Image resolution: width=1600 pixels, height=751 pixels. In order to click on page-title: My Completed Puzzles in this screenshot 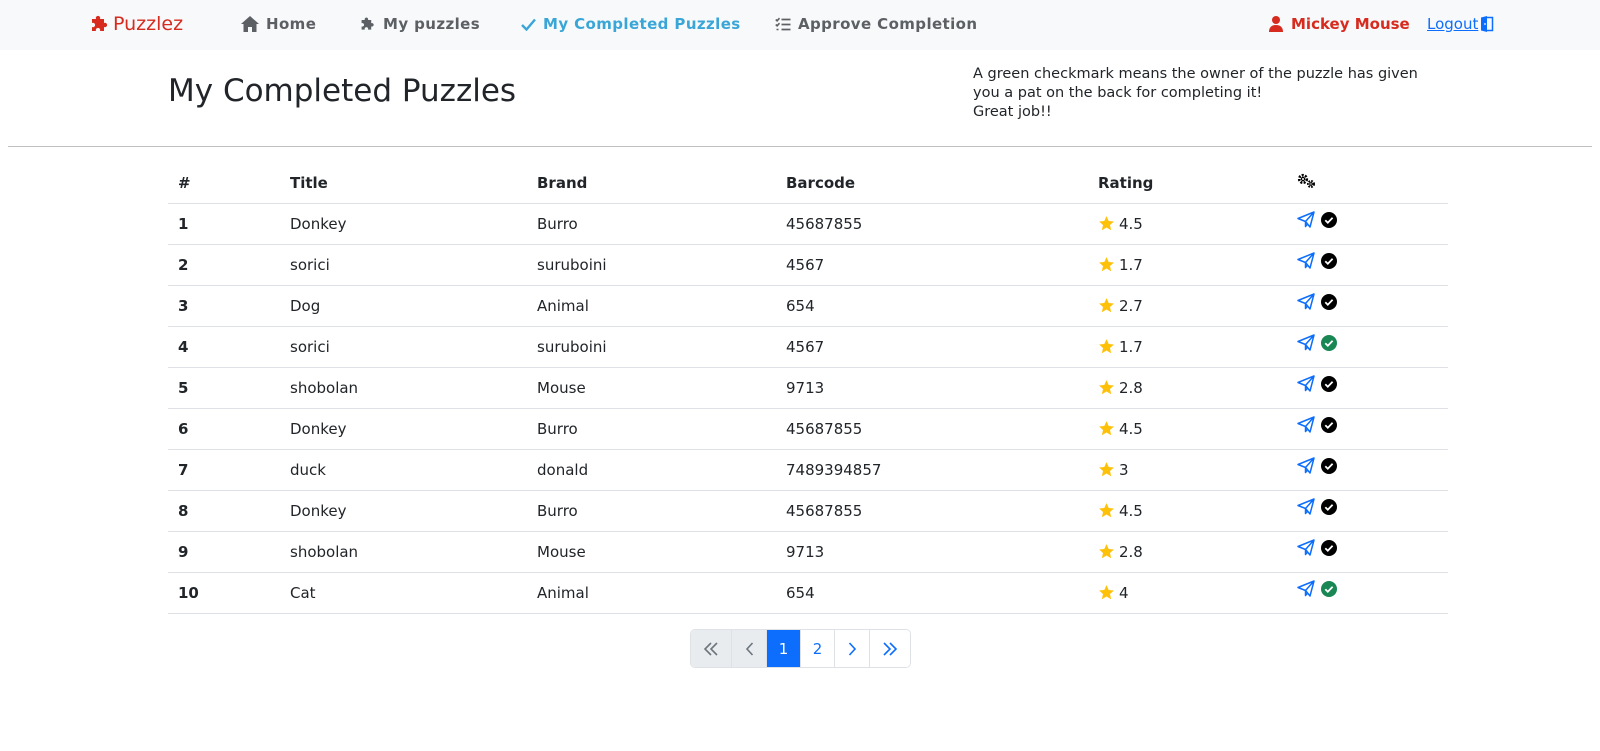, I will do `click(342, 91)`.